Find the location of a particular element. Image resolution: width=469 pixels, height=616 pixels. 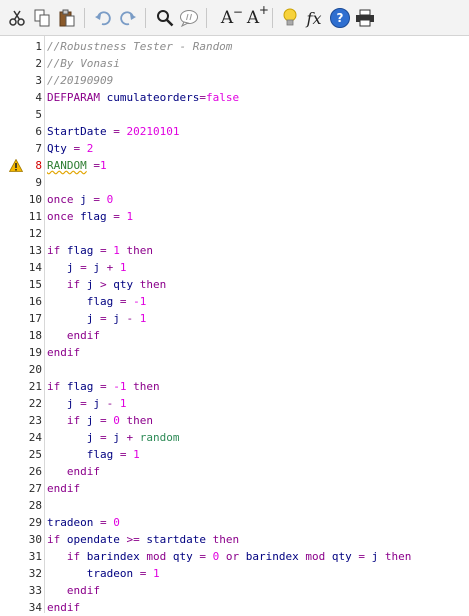

line-number: 31 is located at coordinates (35, 556).